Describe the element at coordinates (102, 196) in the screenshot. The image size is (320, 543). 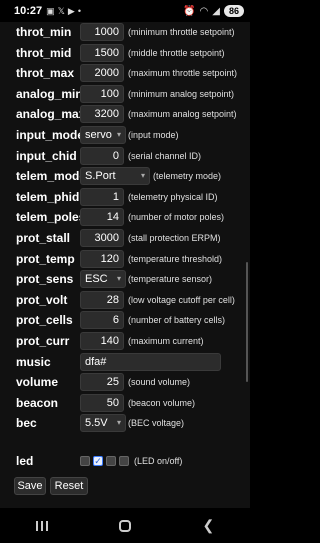
I see `telem_phid-input: 1` at that location.